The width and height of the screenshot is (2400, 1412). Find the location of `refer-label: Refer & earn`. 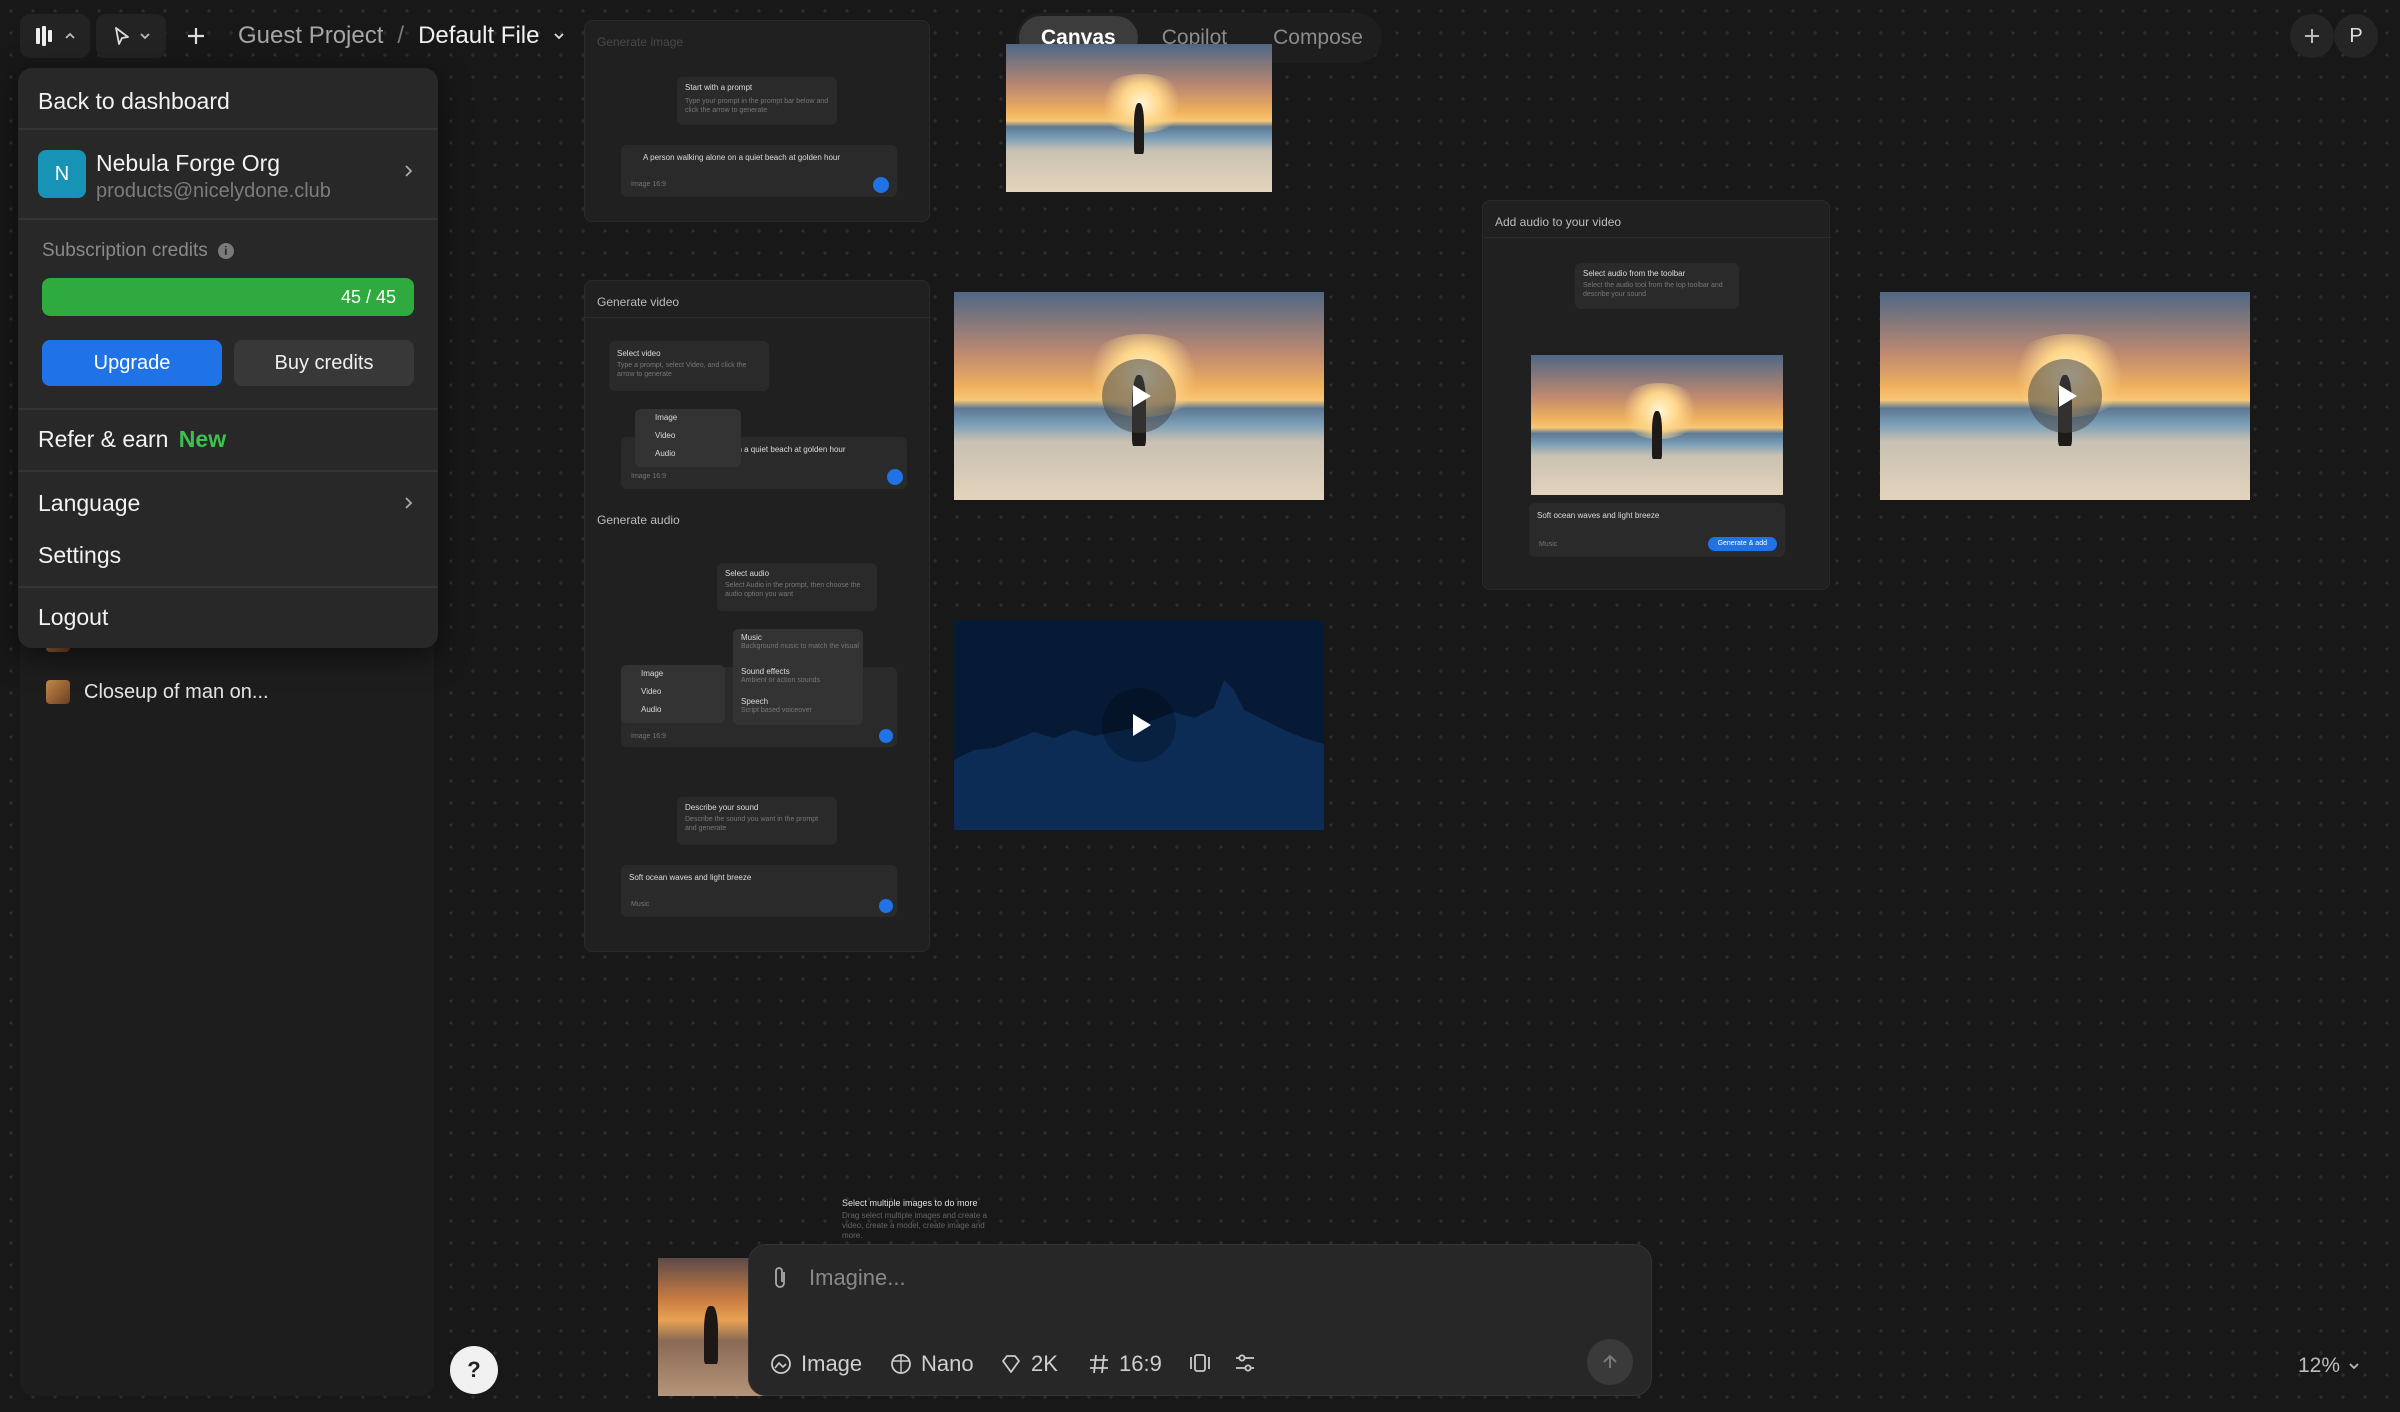

refer-label: Refer & earn is located at coordinates (103, 439).